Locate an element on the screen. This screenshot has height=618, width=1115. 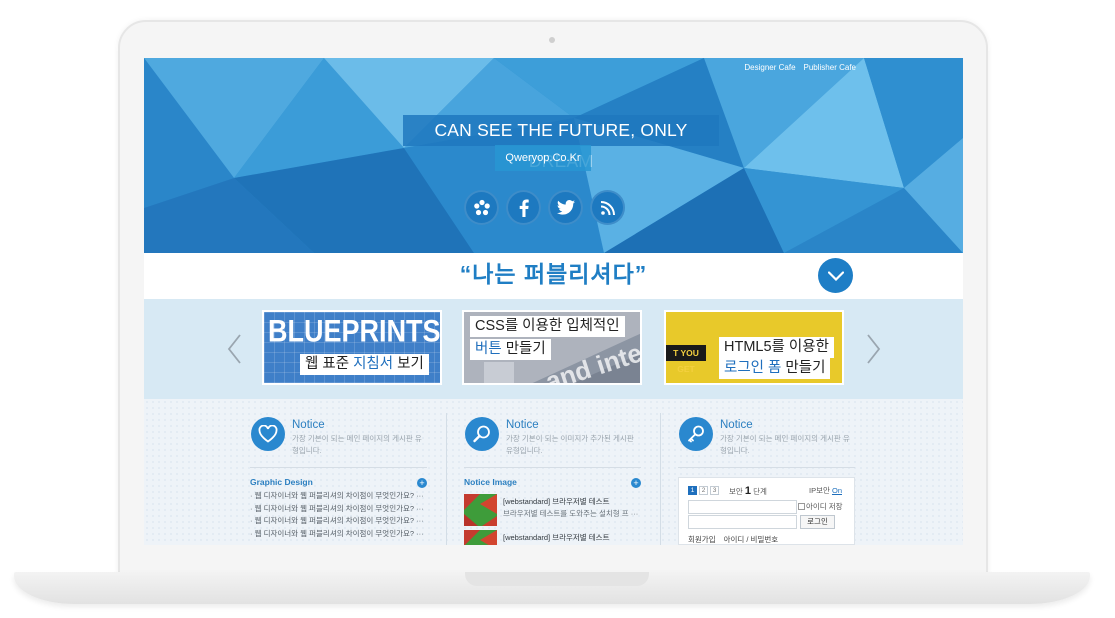
login-button: 로그인 is located at coordinates (817, 522).